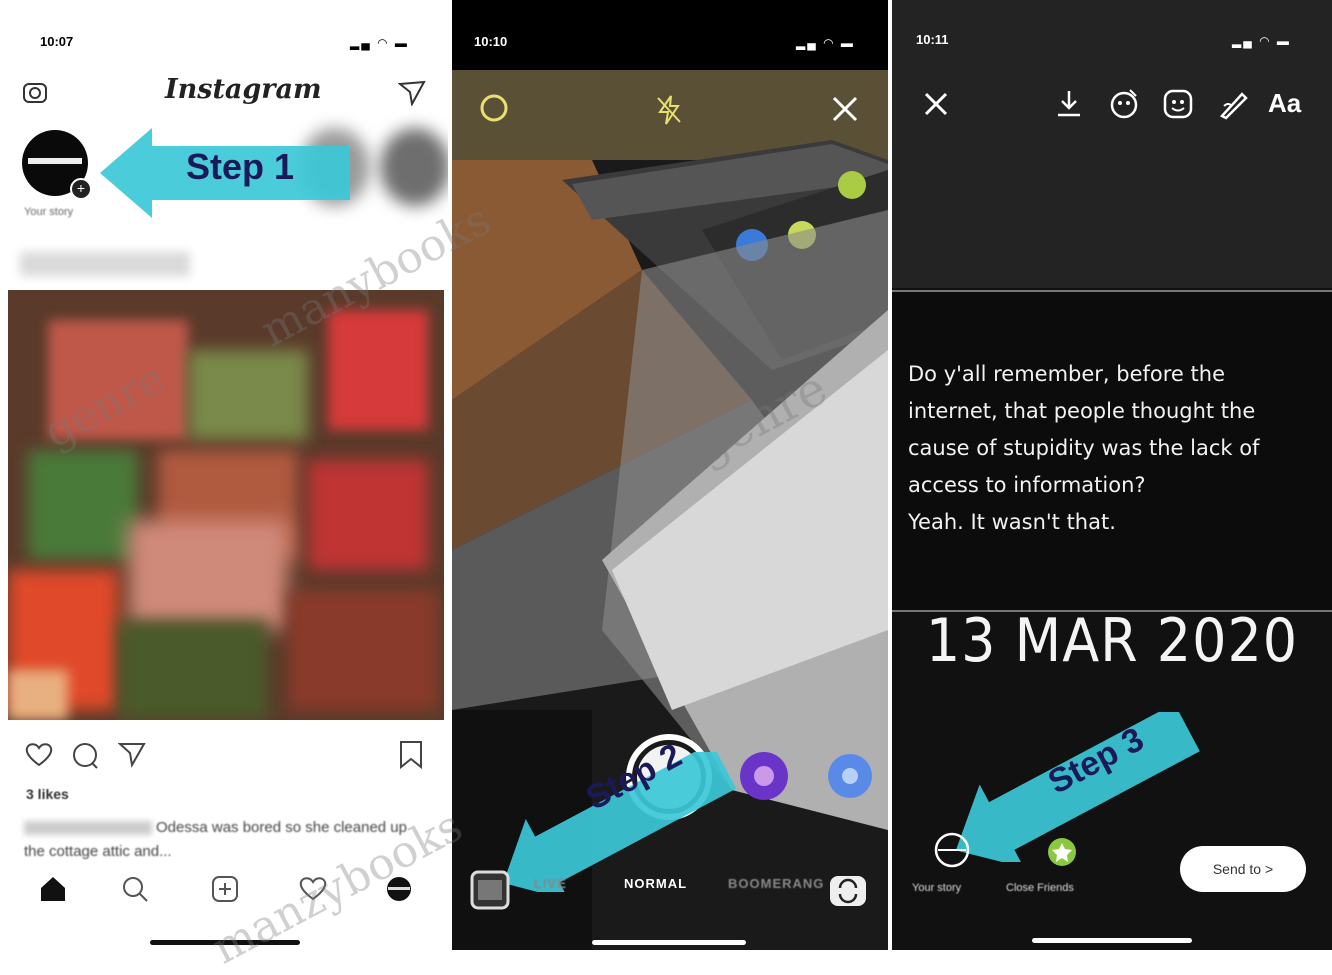 Image resolution: width=1332 pixels, height=975 pixels. What do you see at coordinates (1178, 106) in the screenshot?
I see `sticker-icon` at bounding box center [1178, 106].